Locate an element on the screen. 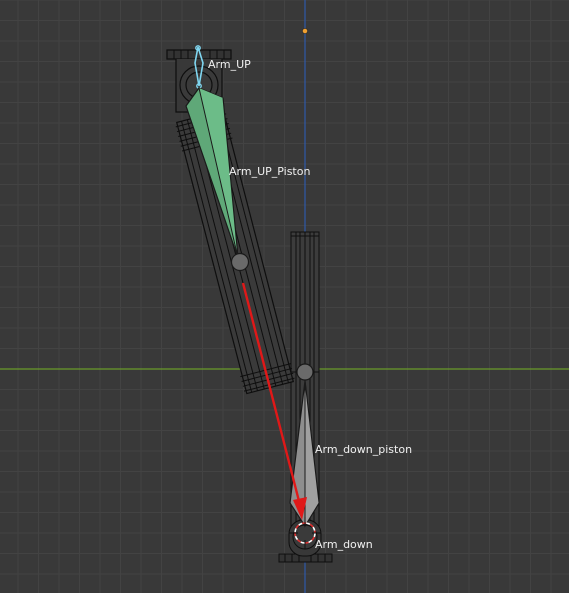 Image resolution: width=569 pixels, height=593 pixels. arm-up-piston-label: Arm_UP_Piston is located at coordinates (269, 171).